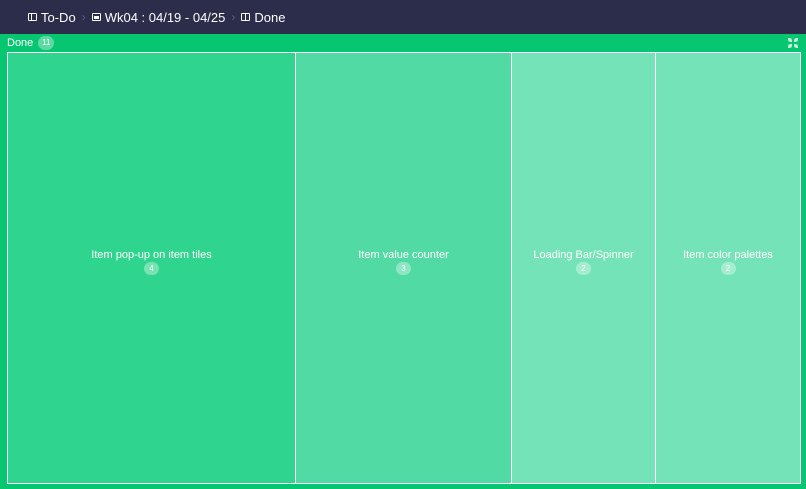  Describe the element at coordinates (403, 17) in the screenshot. I see `breadcrumb: To-Do › Wk04 : 04/19 - 04/25 › Done` at that location.